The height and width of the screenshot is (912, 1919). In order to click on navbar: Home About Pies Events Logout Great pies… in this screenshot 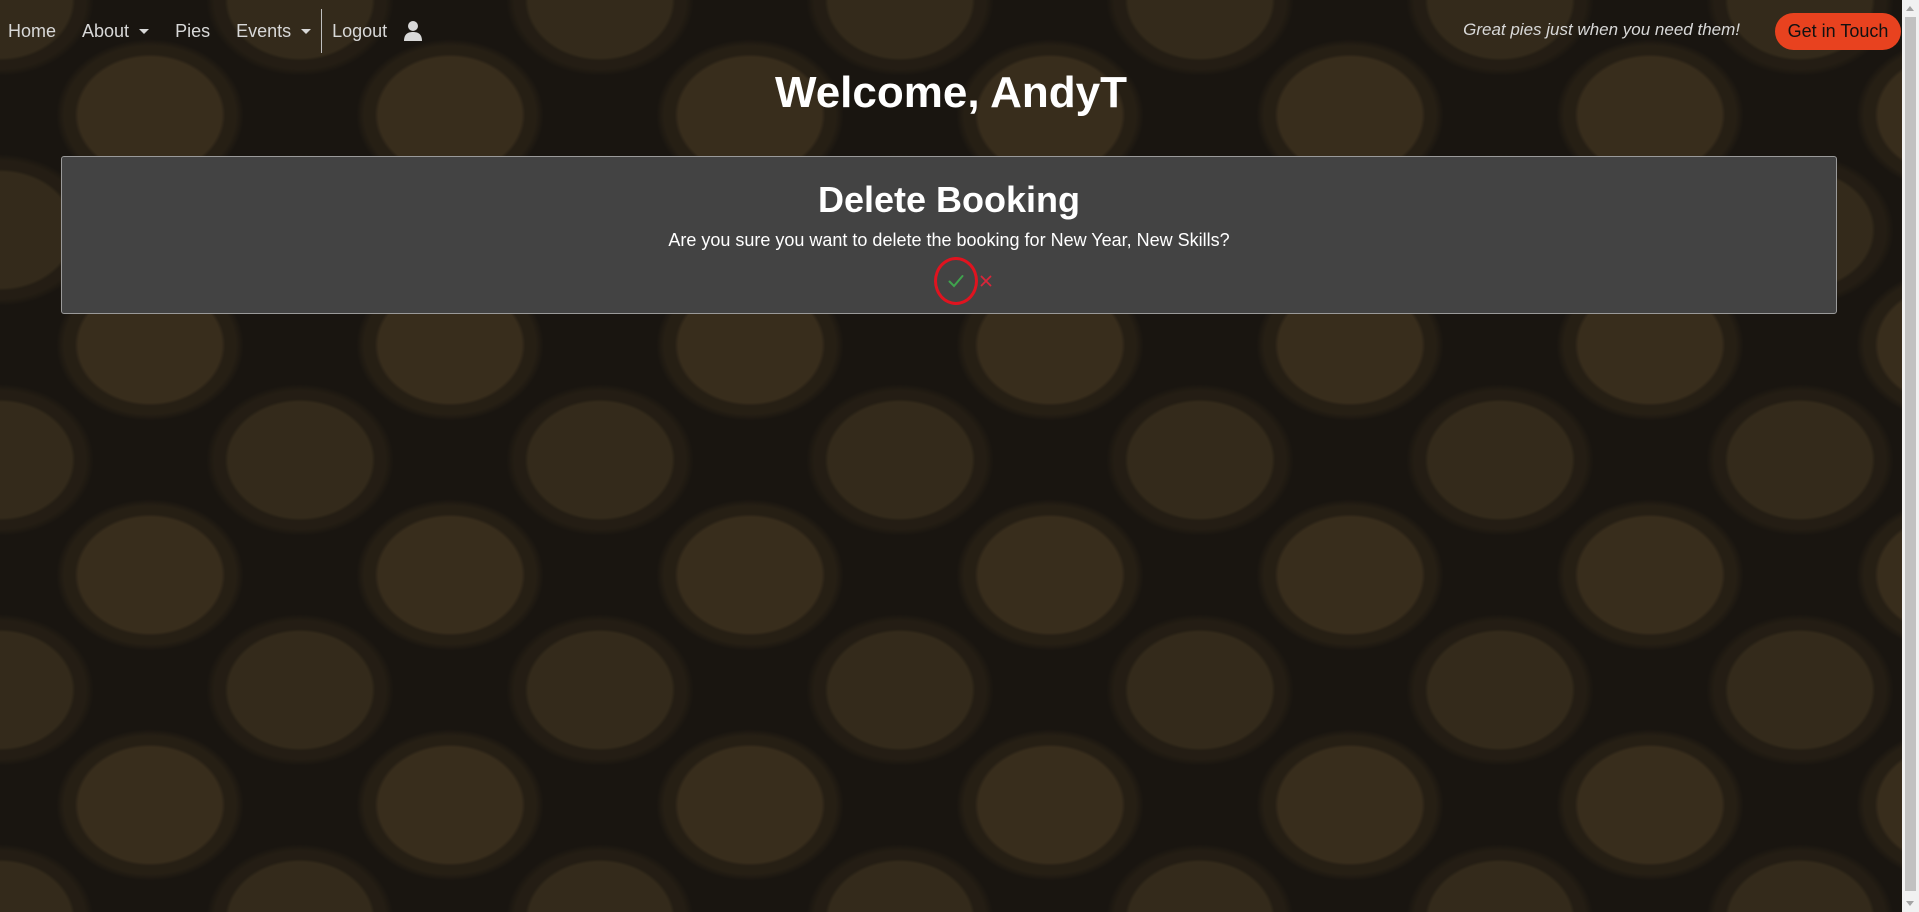, I will do `click(951, 31)`.